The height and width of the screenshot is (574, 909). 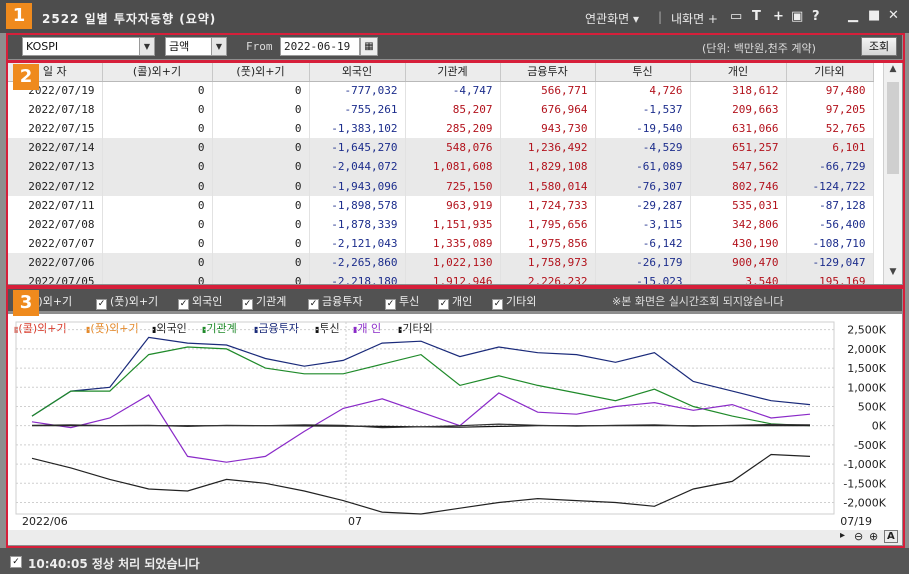 I want to click on table-header-row: 일 자 (콜)외+기 (풋)외+기 외국인 기관계 금융투자 투신 개인 기타외, so click(x=441, y=72).